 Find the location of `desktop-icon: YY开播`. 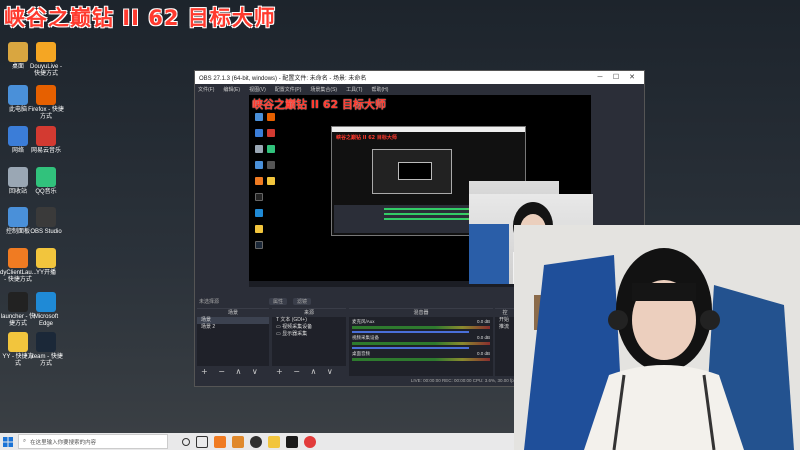

desktop-icon: YY开播 is located at coordinates (46, 262).